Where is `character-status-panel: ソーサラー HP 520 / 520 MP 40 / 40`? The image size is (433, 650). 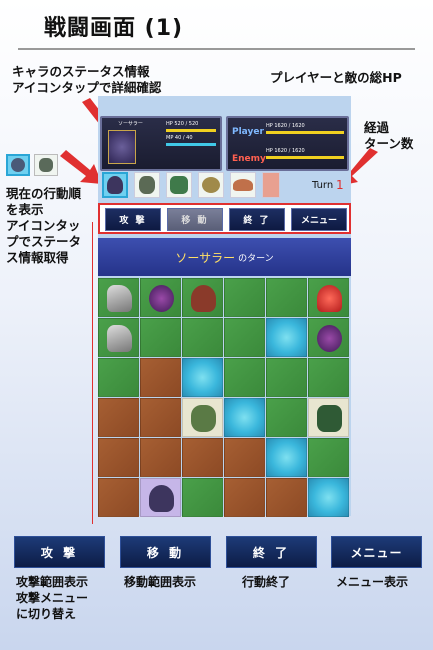 character-status-panel: ソーサラー HP 520 / 520 MP 40 / 40 is located at coordinates (161, 143).